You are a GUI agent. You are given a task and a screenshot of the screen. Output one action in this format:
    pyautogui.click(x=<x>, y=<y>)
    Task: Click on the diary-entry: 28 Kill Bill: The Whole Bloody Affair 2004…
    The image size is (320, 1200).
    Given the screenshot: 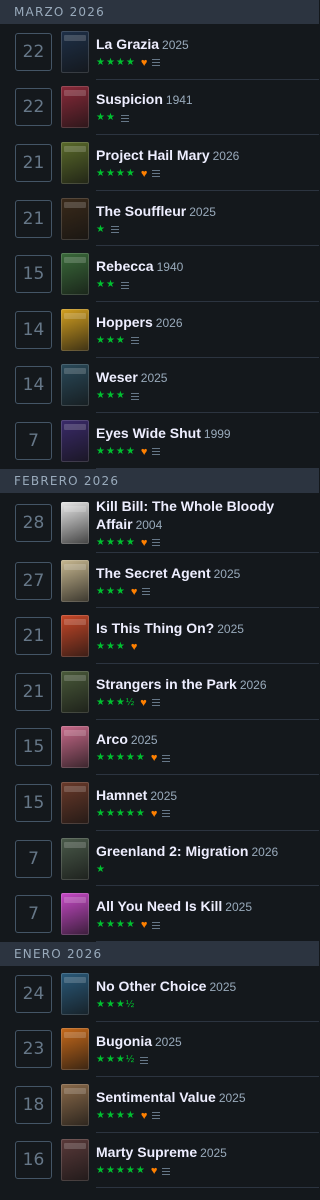 What is the action you would take?
    pyautogui.click(x=159, y=523)
    